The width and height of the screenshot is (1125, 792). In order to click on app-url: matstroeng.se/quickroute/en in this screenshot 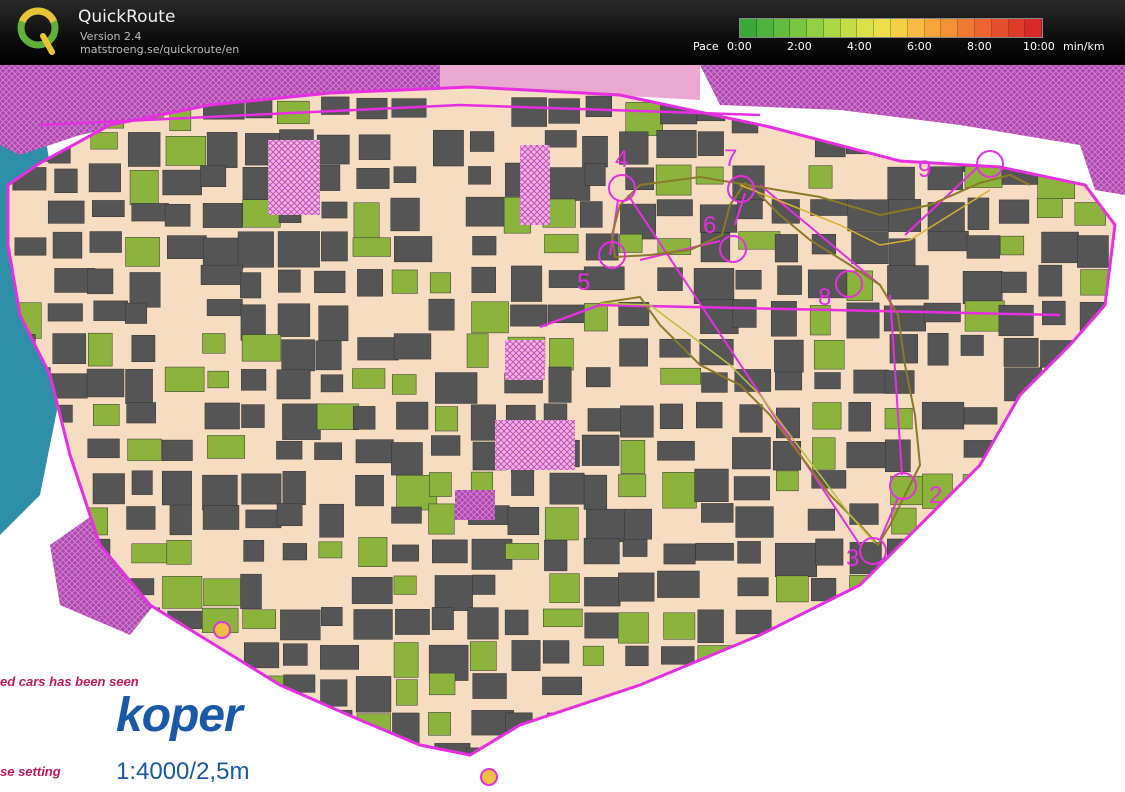, I will do `click(159, 49)`.